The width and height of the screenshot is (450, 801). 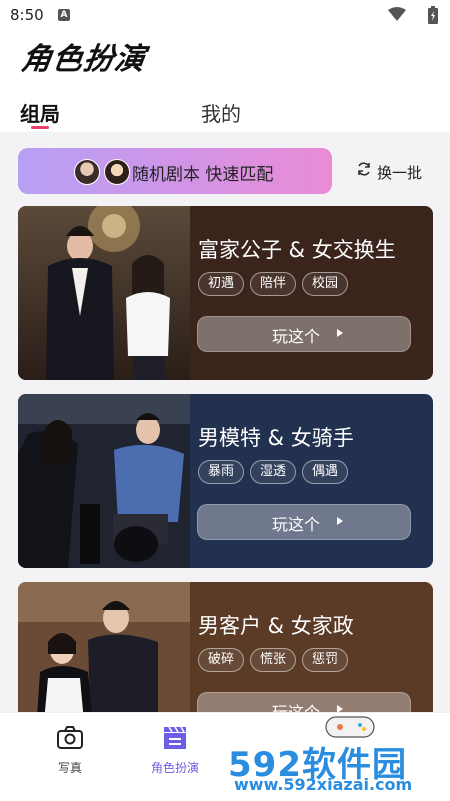 What do you see at coordinates (325, 284) in the screenshot?
I see `tag: 校园` at bounding box center [325, 284].